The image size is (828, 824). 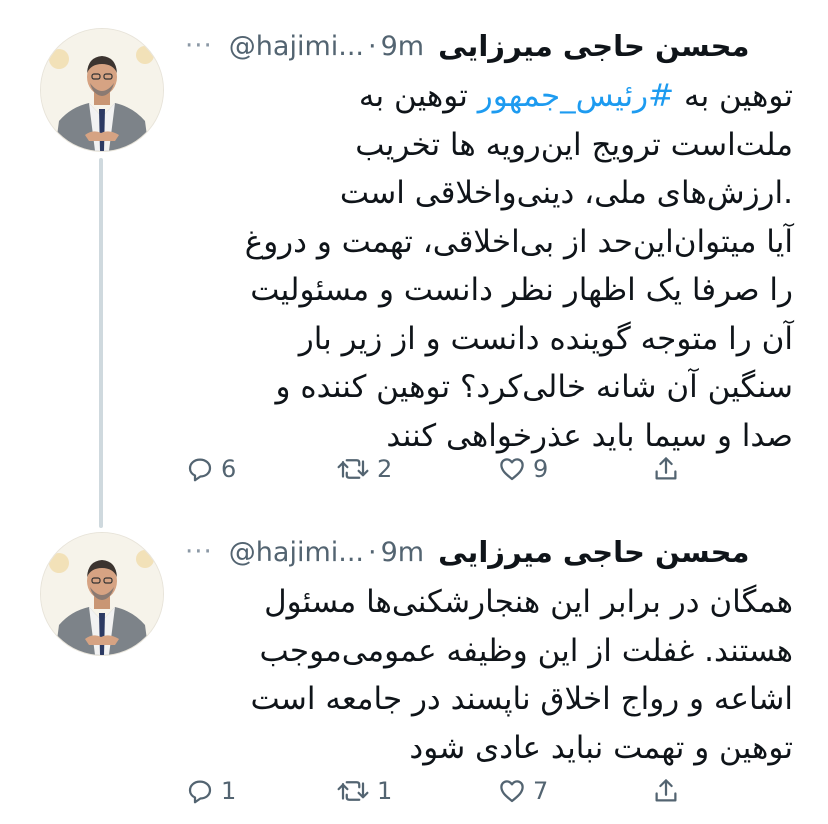 I want to click on tweet-actions: 1 1 7, so click(x=445, y=796).